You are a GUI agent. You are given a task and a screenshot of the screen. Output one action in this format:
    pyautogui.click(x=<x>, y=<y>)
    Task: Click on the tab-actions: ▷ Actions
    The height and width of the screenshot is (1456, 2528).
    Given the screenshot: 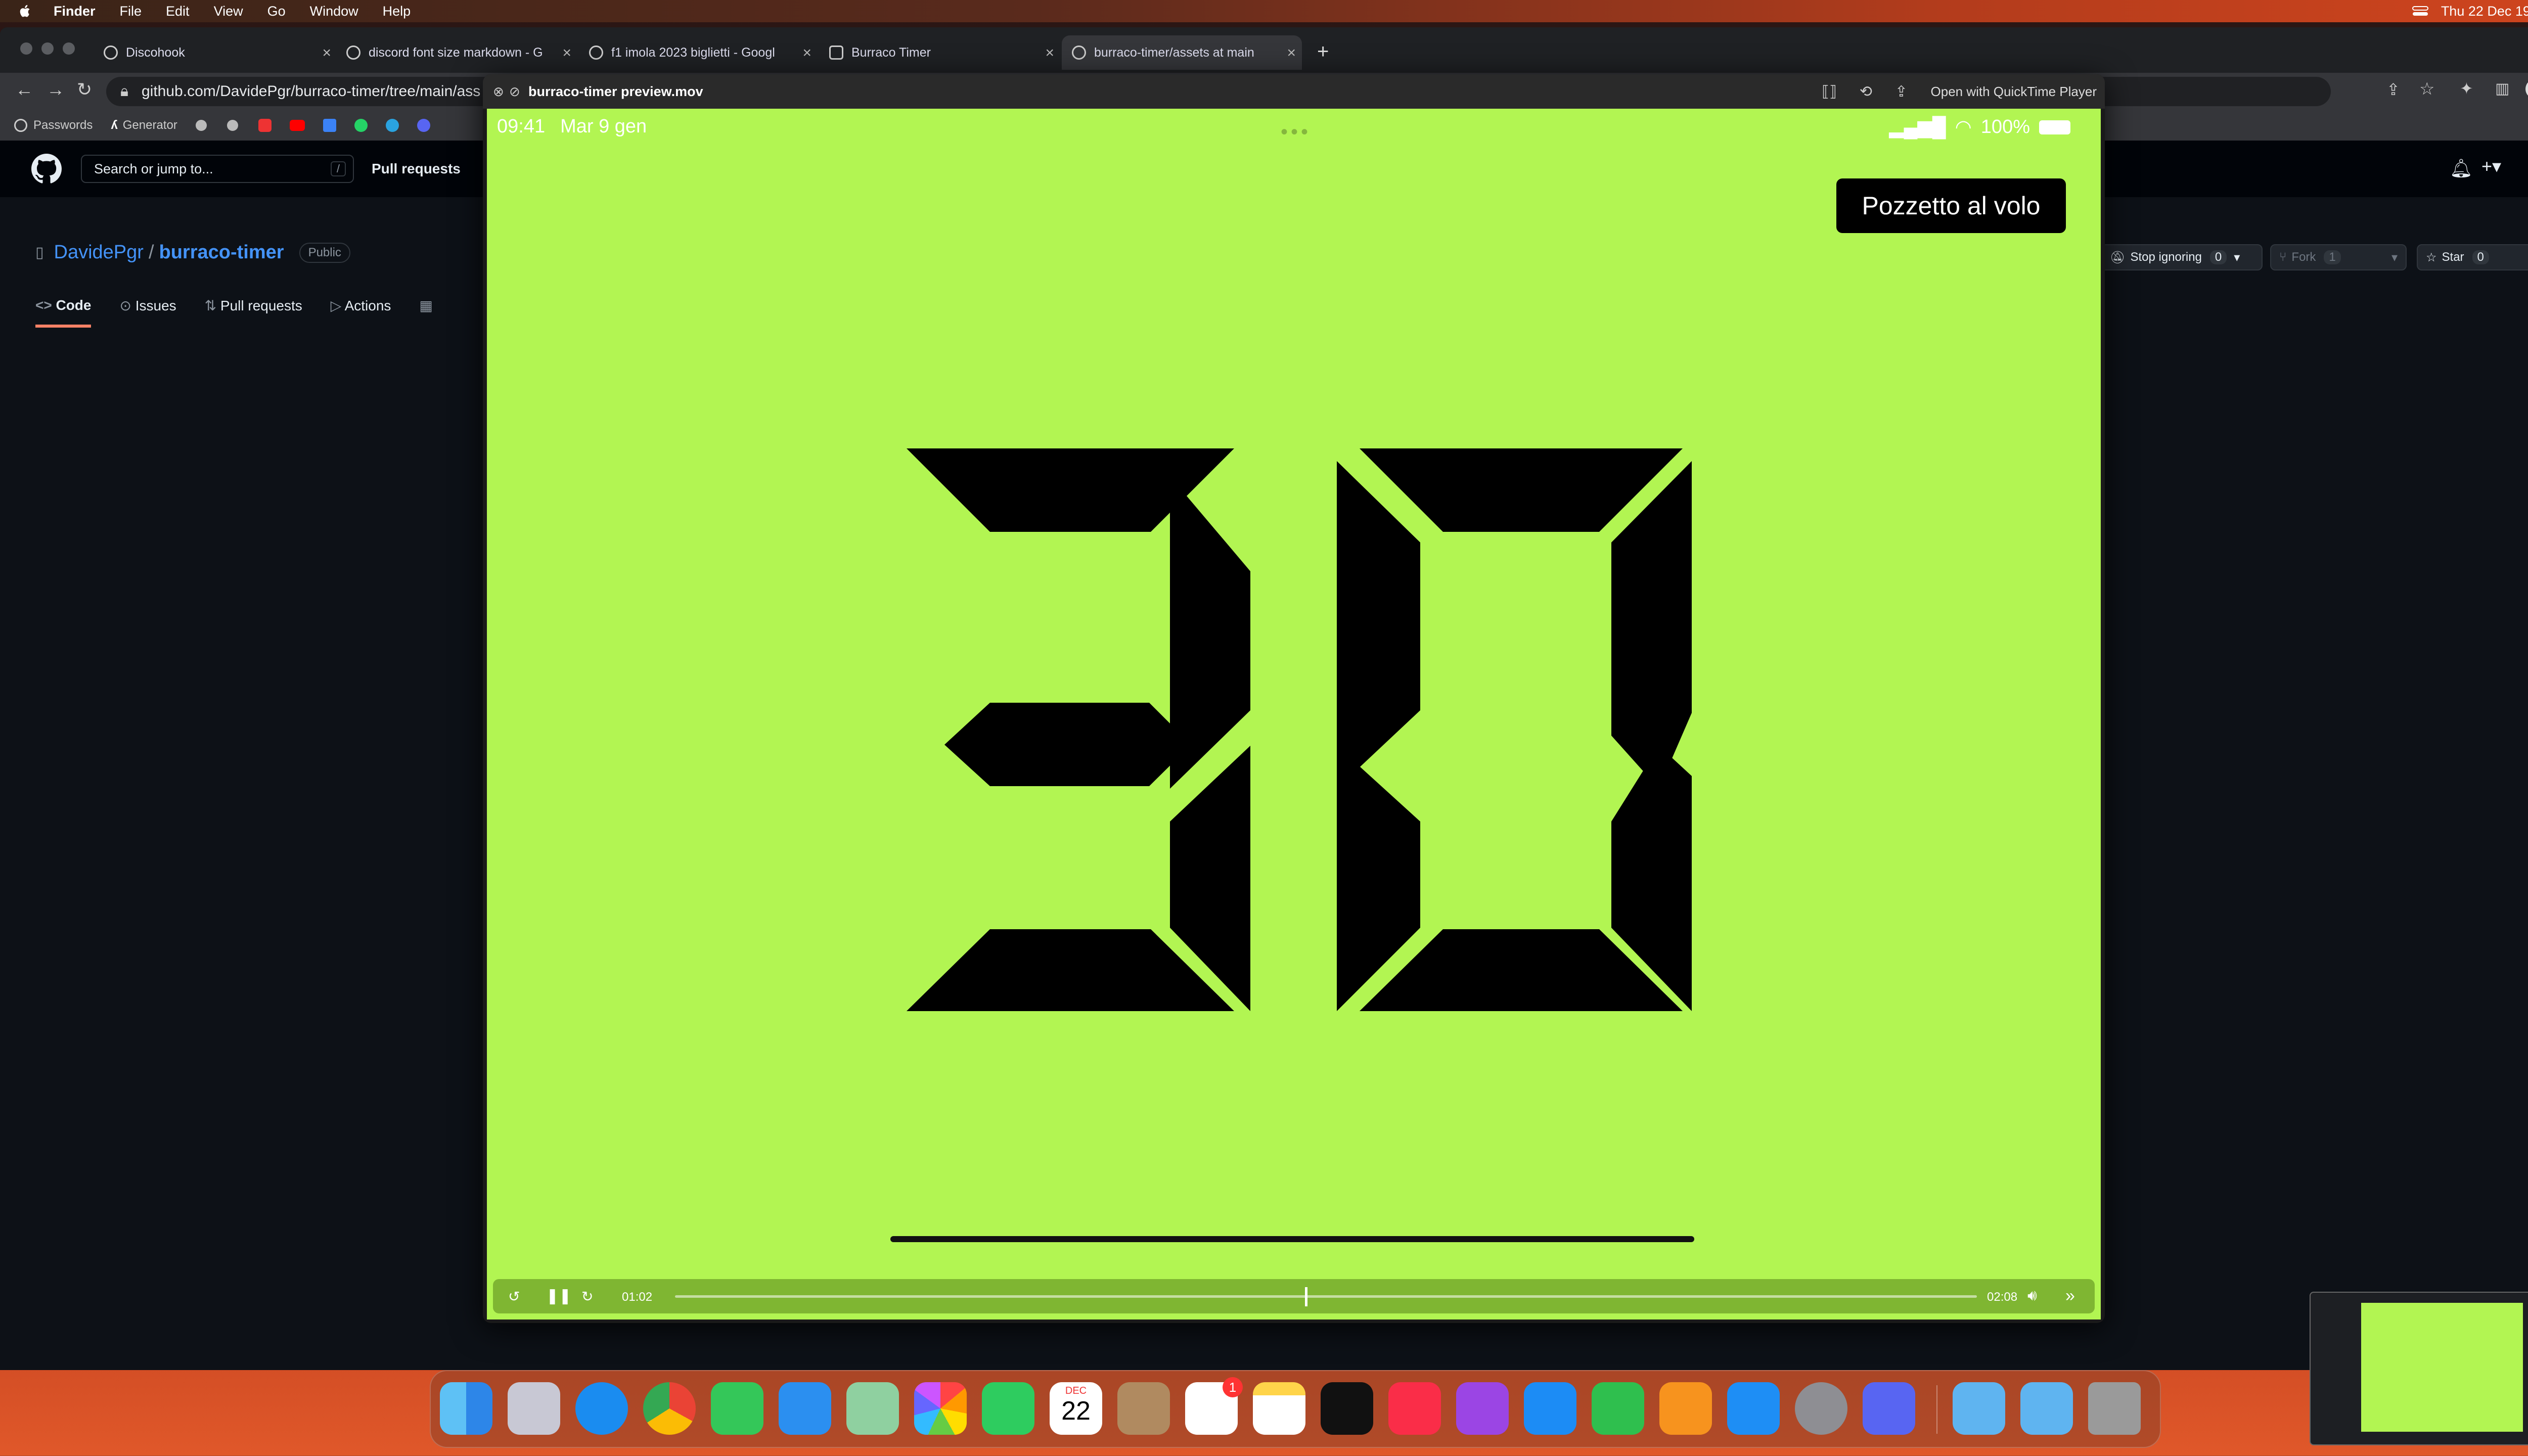 What is the action you would take?
    pyautogui.click(x=361, y=312)
    